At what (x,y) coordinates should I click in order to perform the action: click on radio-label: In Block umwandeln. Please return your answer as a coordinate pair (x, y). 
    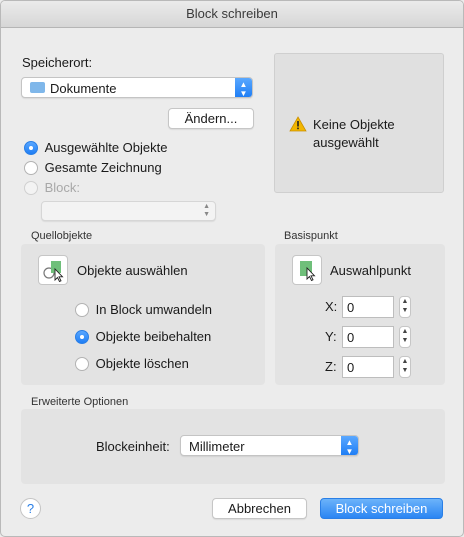
    Looking at the image, I should click on (153, 310).